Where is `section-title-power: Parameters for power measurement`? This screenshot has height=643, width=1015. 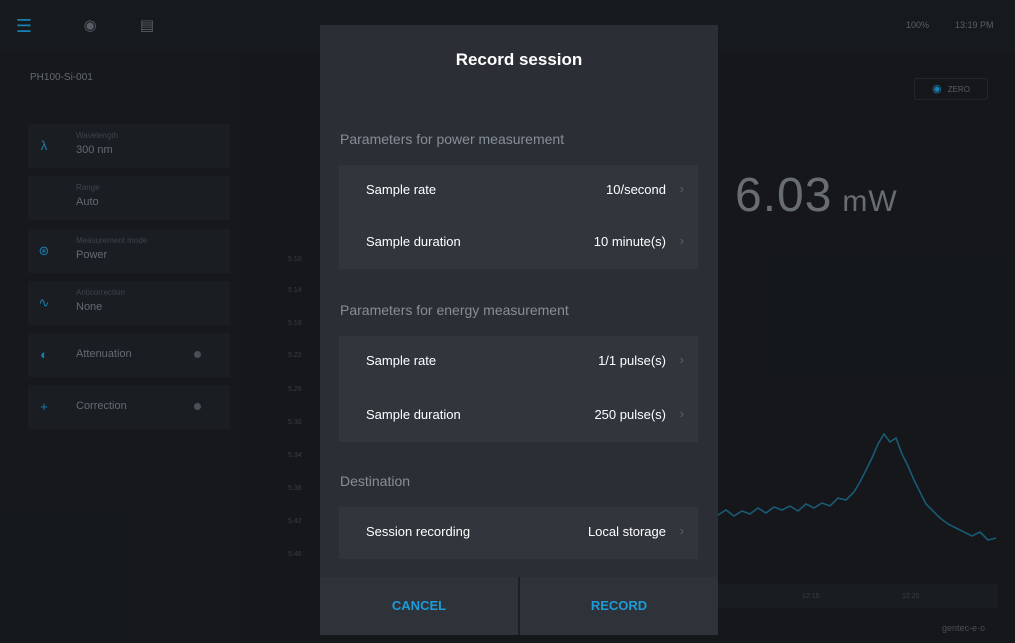 section-title-power: Parameters for power measurement is located at coordinates (452, 139).